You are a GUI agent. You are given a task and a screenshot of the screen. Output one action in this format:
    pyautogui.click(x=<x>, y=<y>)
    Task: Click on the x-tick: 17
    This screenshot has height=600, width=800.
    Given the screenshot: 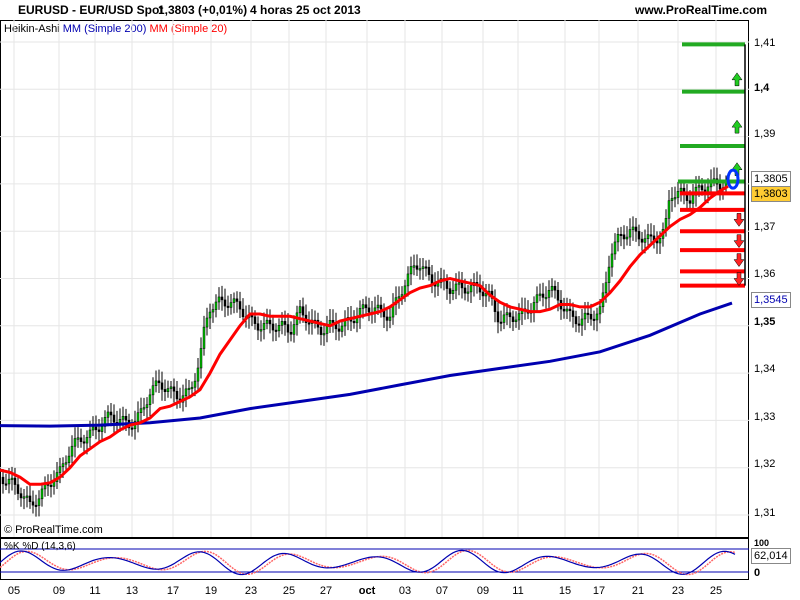 What is the action you would take?
    pyautogui.click(x=599, y=591)
    